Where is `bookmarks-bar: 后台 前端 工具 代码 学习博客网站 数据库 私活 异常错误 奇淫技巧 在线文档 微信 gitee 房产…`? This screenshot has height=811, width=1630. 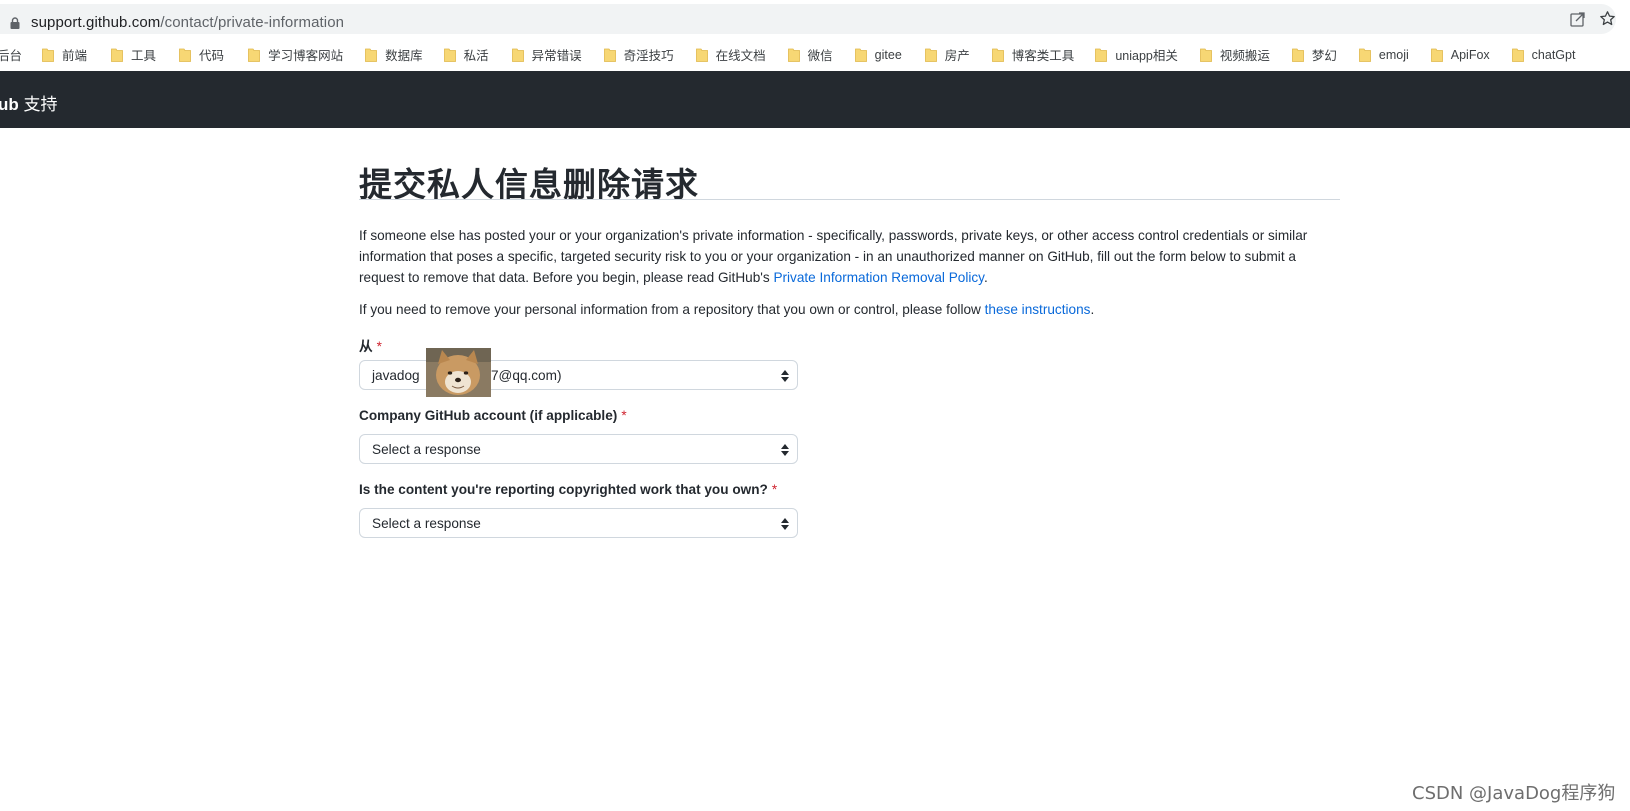
bookmarks-bar: 后台 前端 工具 代码 学习博客网站 数据库 私活 异常错误 奇淫技巧 在线文档 微信 gitee 房产… is located at coordinates (815, 55).